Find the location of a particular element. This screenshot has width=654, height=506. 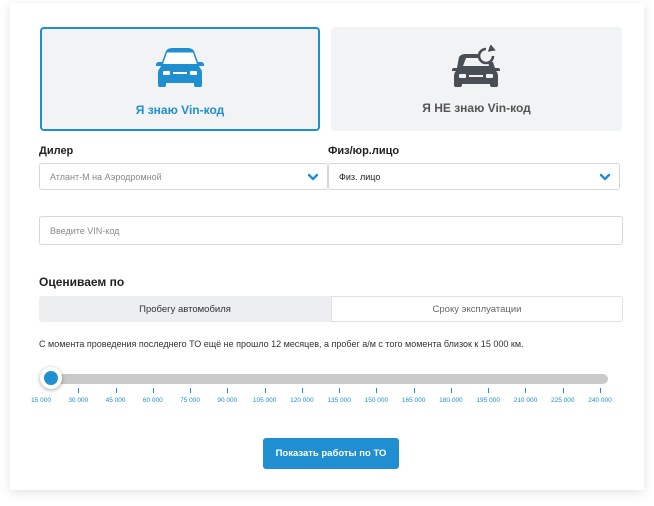

slider-tick-label: 15 000 is located at coordinates (41, 400).